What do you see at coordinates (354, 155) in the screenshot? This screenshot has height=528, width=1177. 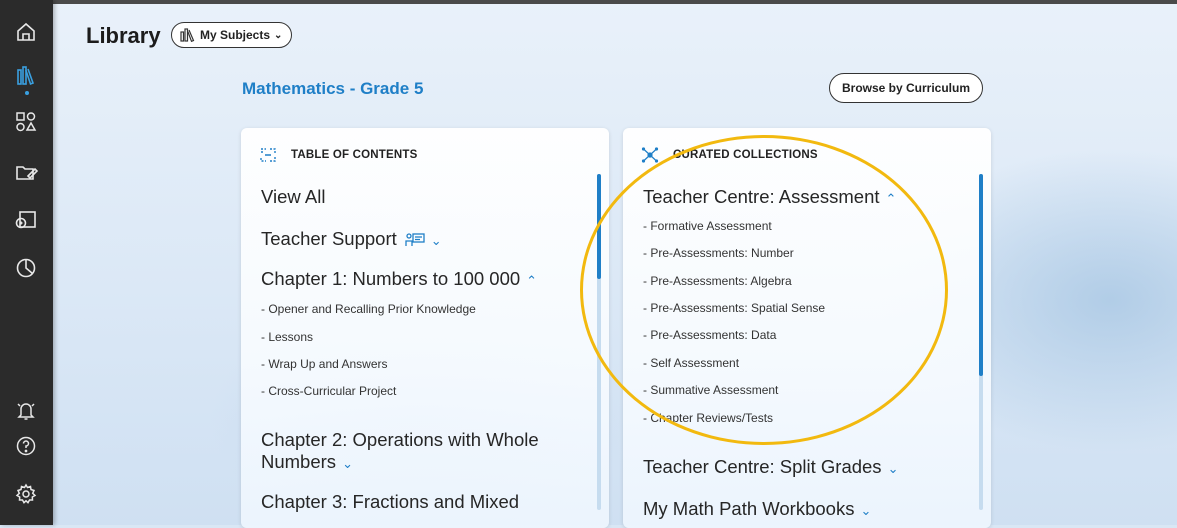 I see `toc-heading: TABLE OF CONTENTS` at bounding box center [354, 155].